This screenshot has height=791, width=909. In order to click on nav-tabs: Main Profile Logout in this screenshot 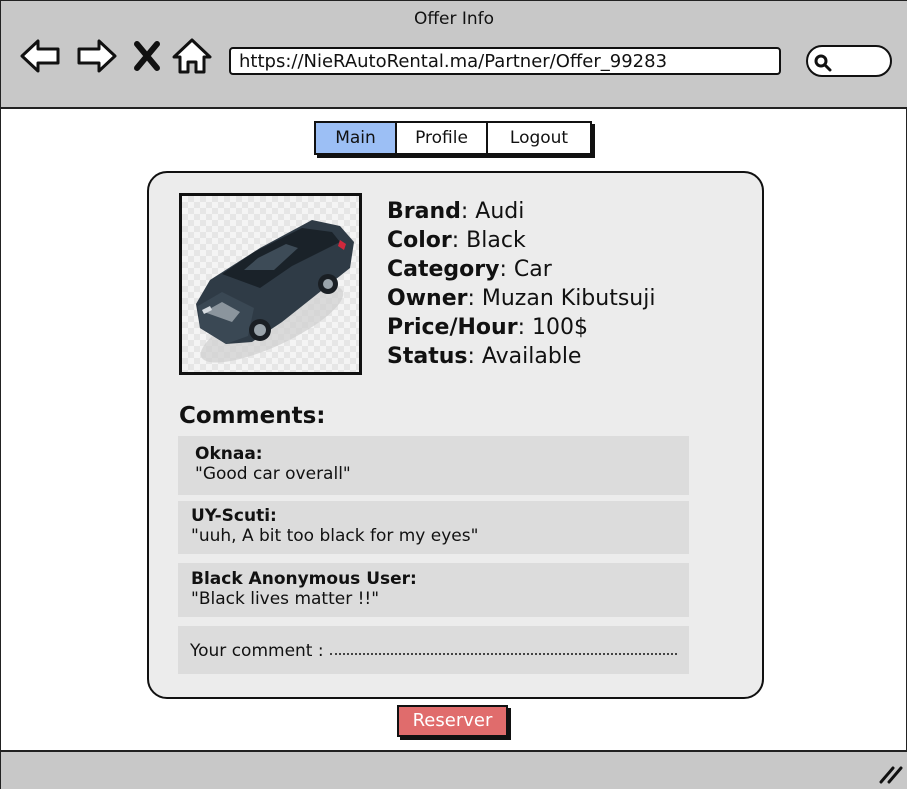, I will do `click(453, 138)`.